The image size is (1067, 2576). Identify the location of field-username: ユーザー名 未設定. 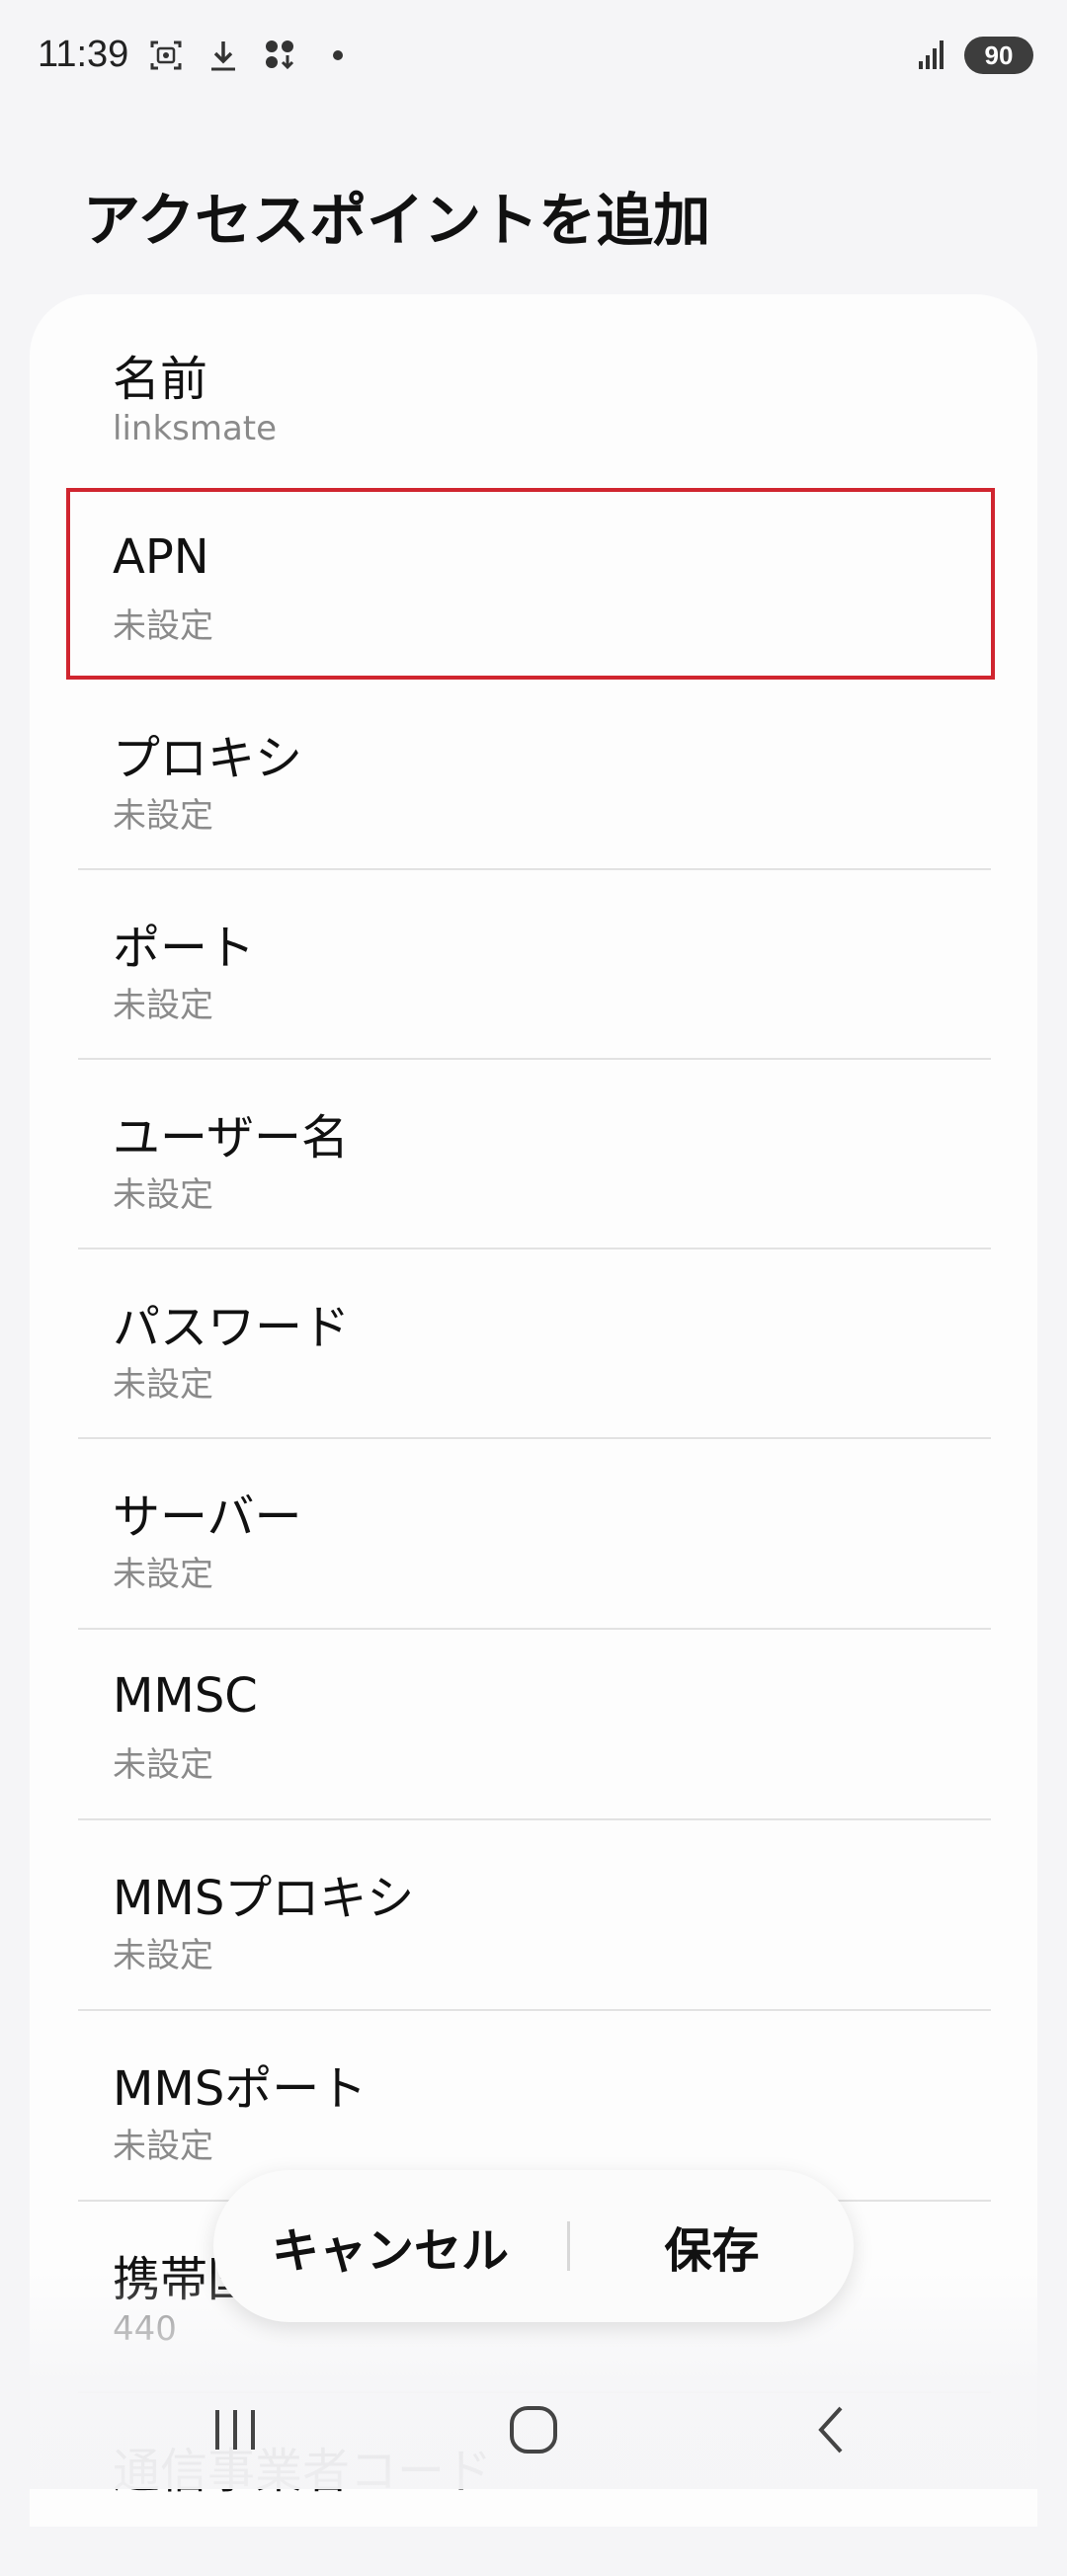
(534, 1148).